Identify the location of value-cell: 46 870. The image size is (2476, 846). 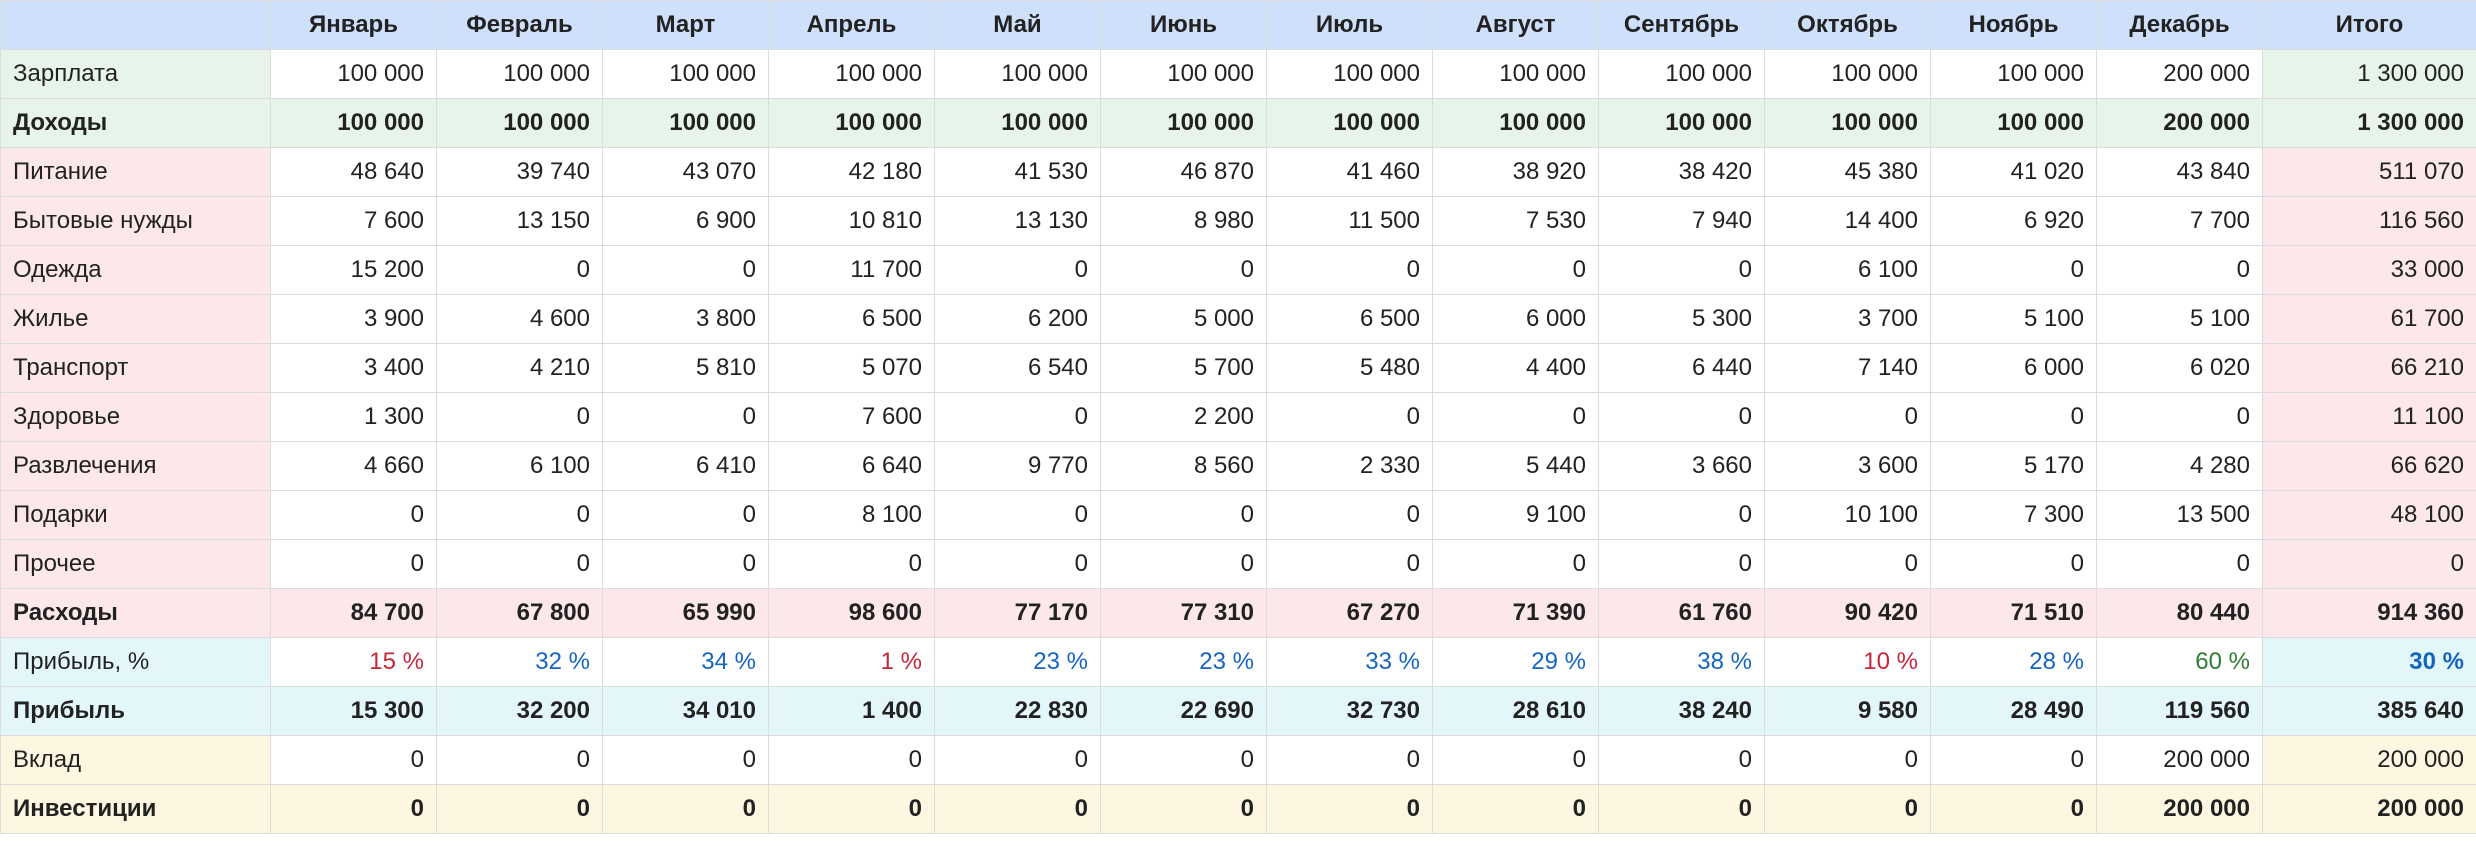
(1183, 172).